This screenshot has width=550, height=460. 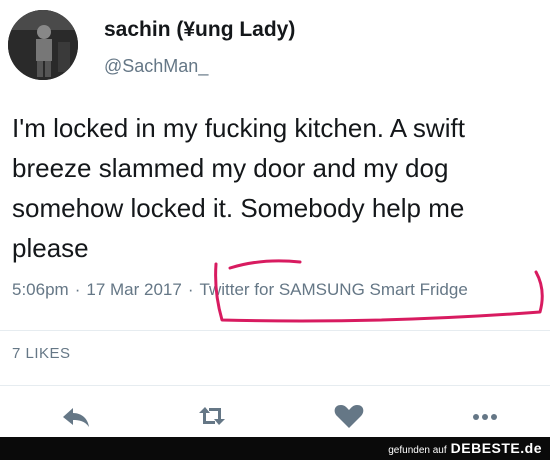 What do you see at coordinates (41, 353) in the screenshot?
I see `likes-count: 7 LIKES` at bounding box center [41, 353].